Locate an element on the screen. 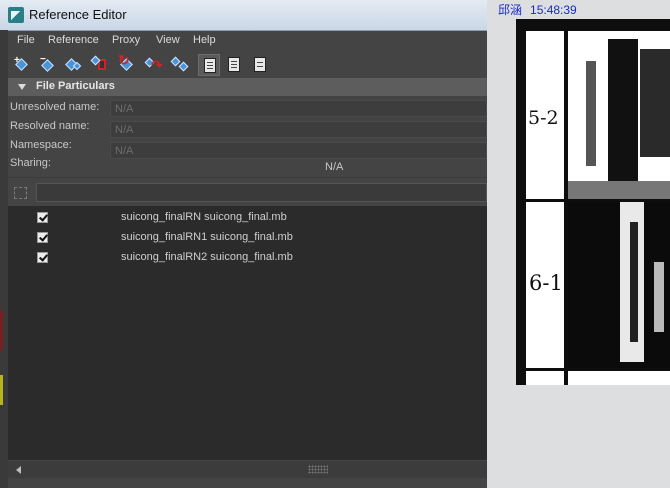 The height and width of the screenshot is (488, 670). file-particulars-header: File Particulars is located at coordinates (247, 87).